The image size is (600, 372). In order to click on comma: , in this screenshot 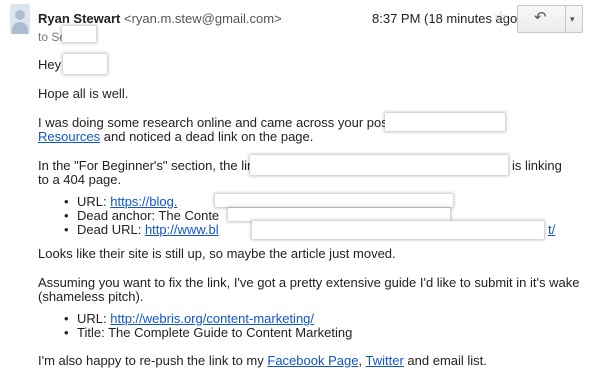, I will do `click(360, 360)`.